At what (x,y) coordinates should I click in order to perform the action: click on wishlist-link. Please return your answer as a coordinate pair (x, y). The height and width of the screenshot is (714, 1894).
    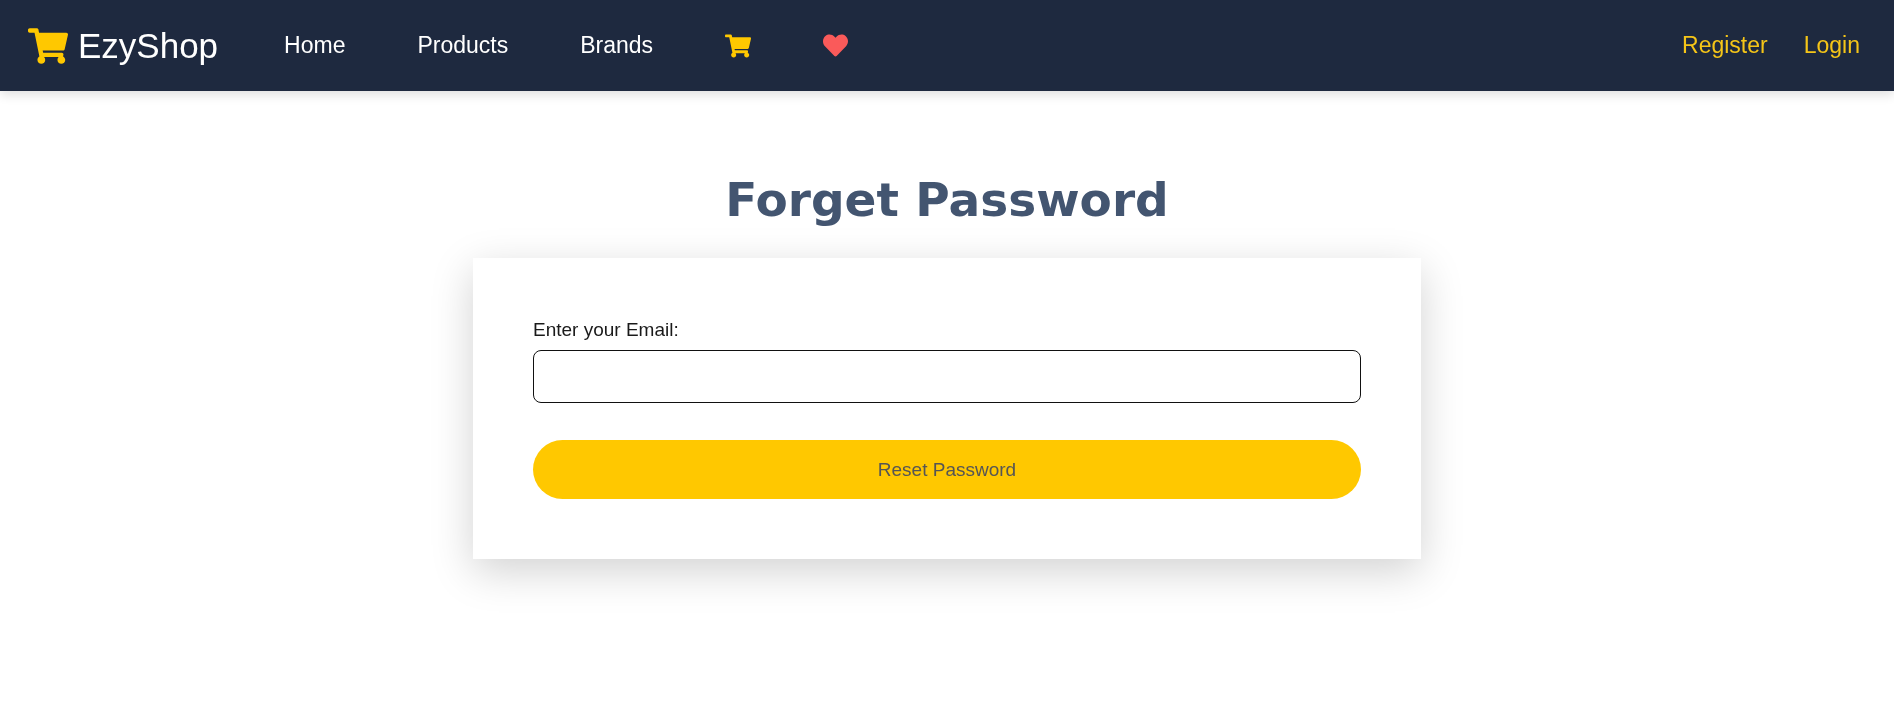
    Looking at the image, I should click on (836, 45).